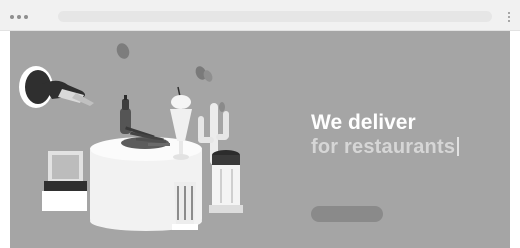 This screenshot has width=520, height=248. Describe the element at coordinates (19, 17) in the screenshot. I see `window-minimize-icon` at that location.